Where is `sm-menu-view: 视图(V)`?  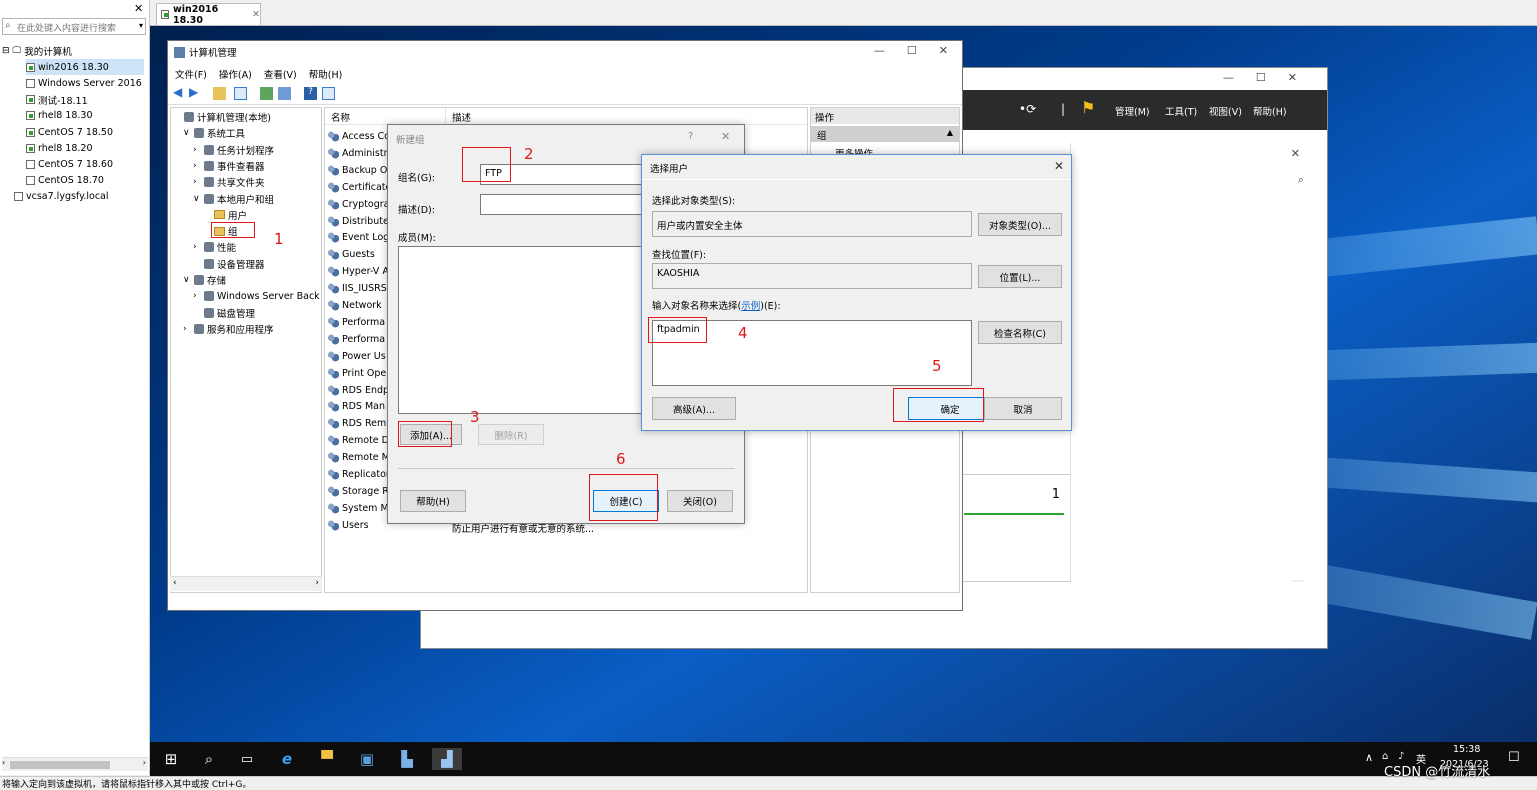 sm-menu-view: 视图(V) is located at coordinates (1225, 111).